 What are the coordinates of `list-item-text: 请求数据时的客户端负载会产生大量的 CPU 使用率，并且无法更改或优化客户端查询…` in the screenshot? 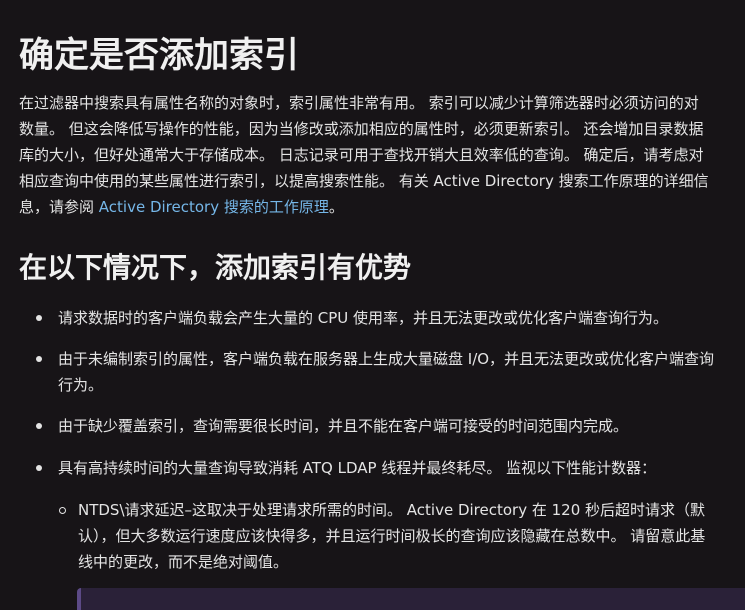 It's located at (363, 318).